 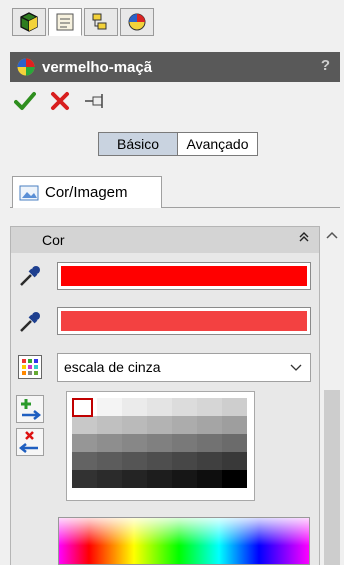 I want to click on color-palette-button, so click(x=30, y=367).